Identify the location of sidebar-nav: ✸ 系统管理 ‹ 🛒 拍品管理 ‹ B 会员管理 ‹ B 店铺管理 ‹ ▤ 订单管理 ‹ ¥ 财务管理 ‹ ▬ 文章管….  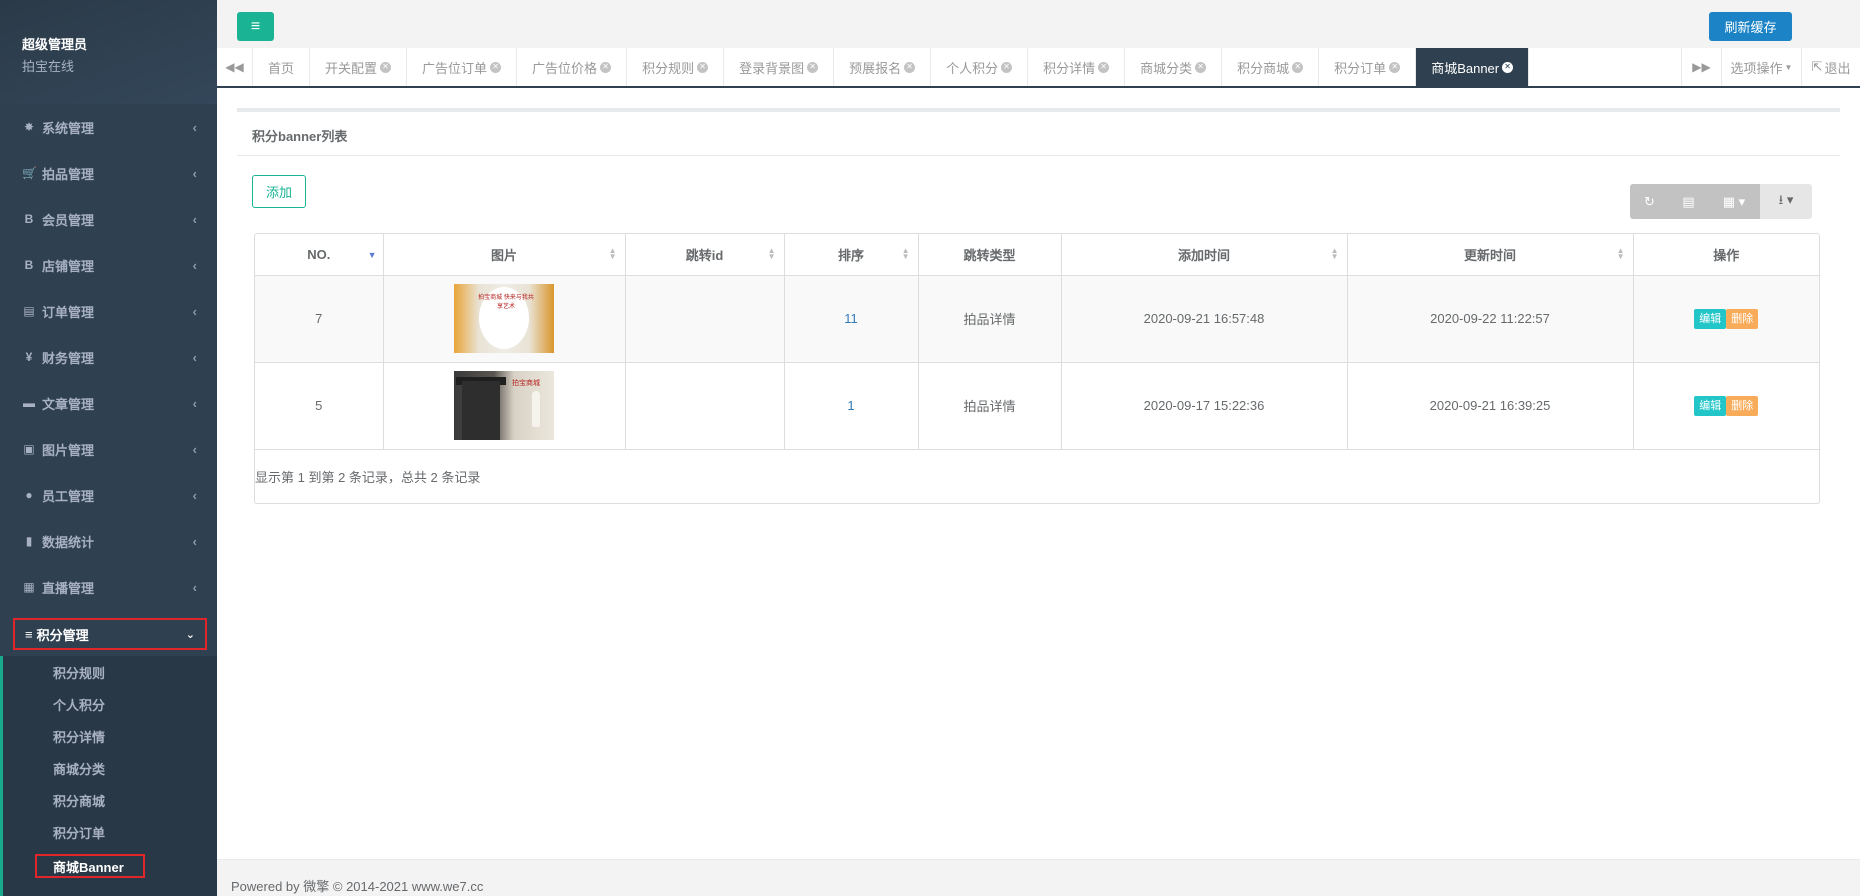
(108, 357).